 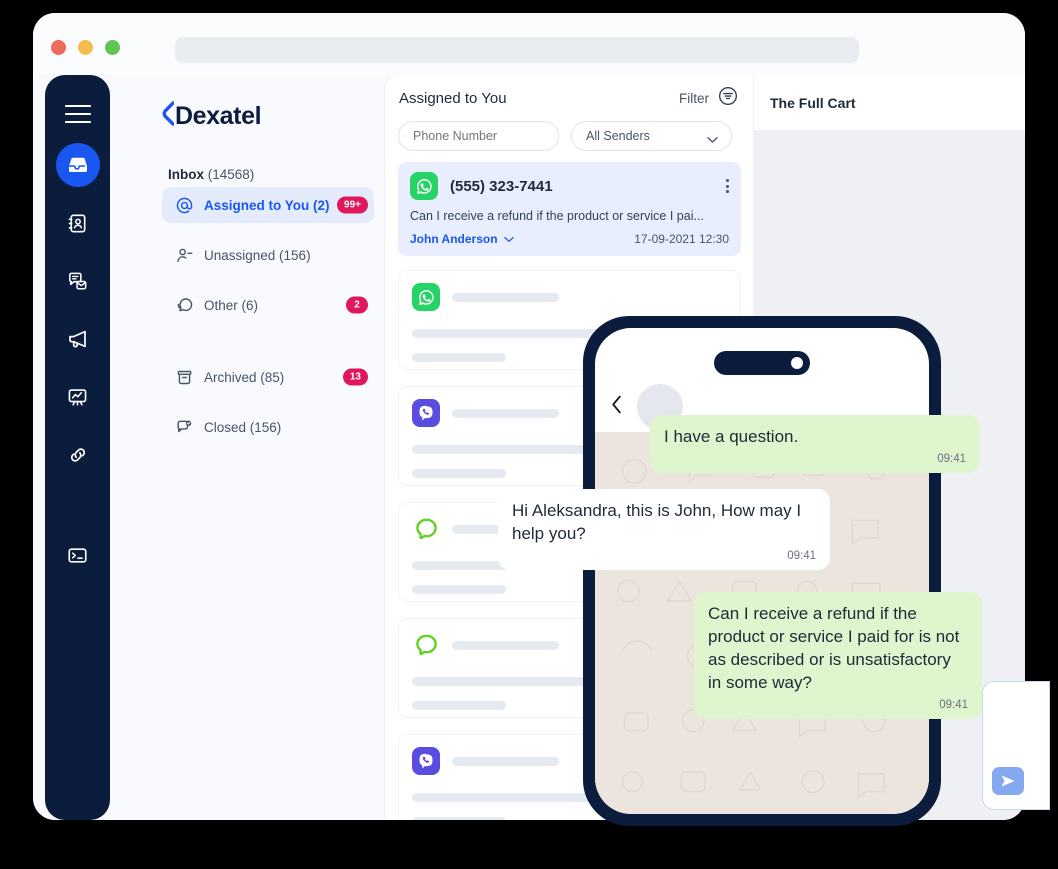 What do you see at coordinates (762, 363) in the screenshot?
I see `dynamic-island` at bounding box center [762, 363].